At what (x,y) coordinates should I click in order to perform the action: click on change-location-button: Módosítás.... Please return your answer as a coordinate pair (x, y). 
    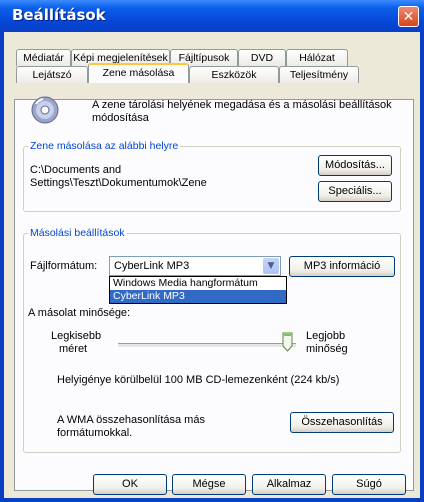
    Looking at the image, I should click on (355, 165).